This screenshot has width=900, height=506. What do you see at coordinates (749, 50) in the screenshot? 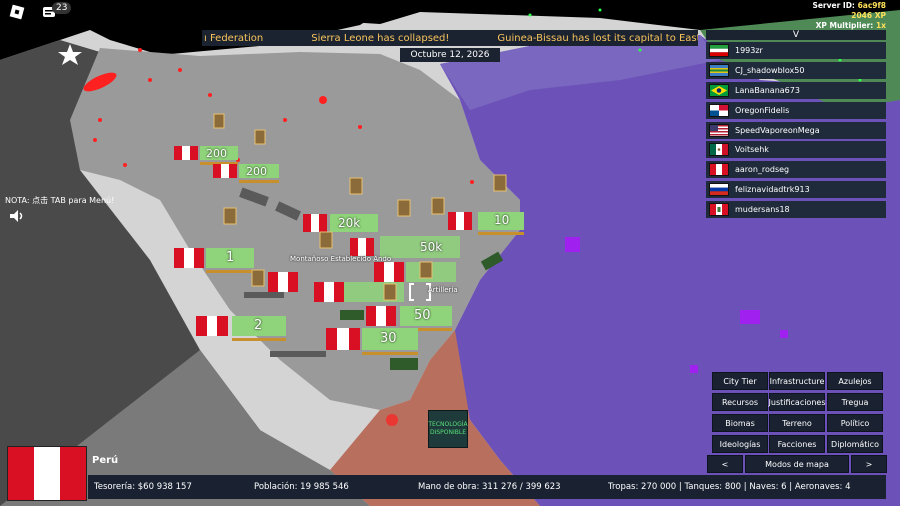
I see `player-name: 1993zr` at bounding box center [749, 50].